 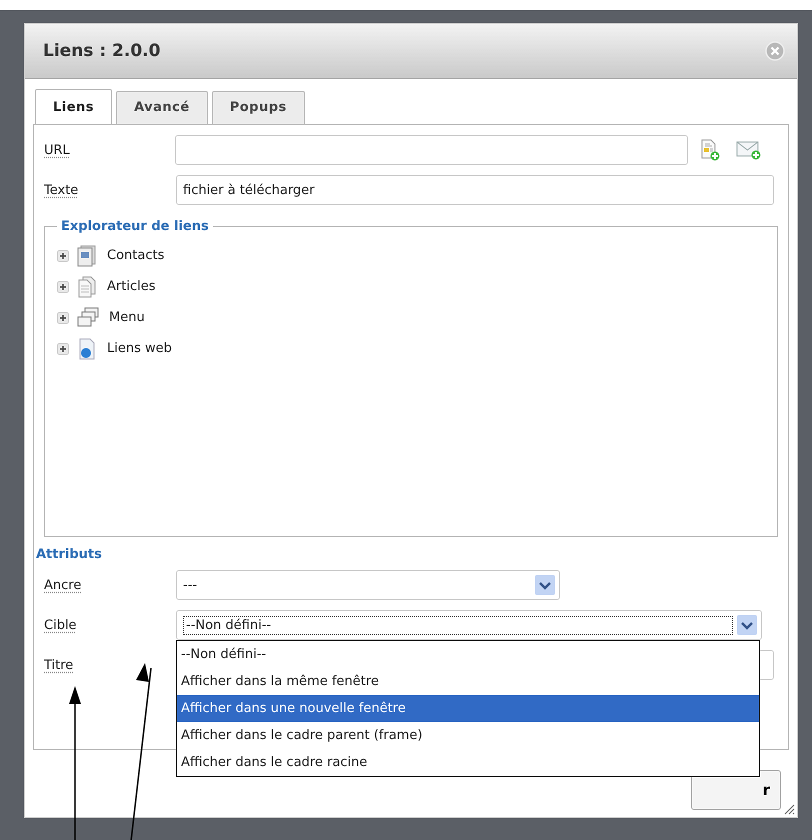 I want to click on tree-item: Contacts, so click(x=135, y=255).